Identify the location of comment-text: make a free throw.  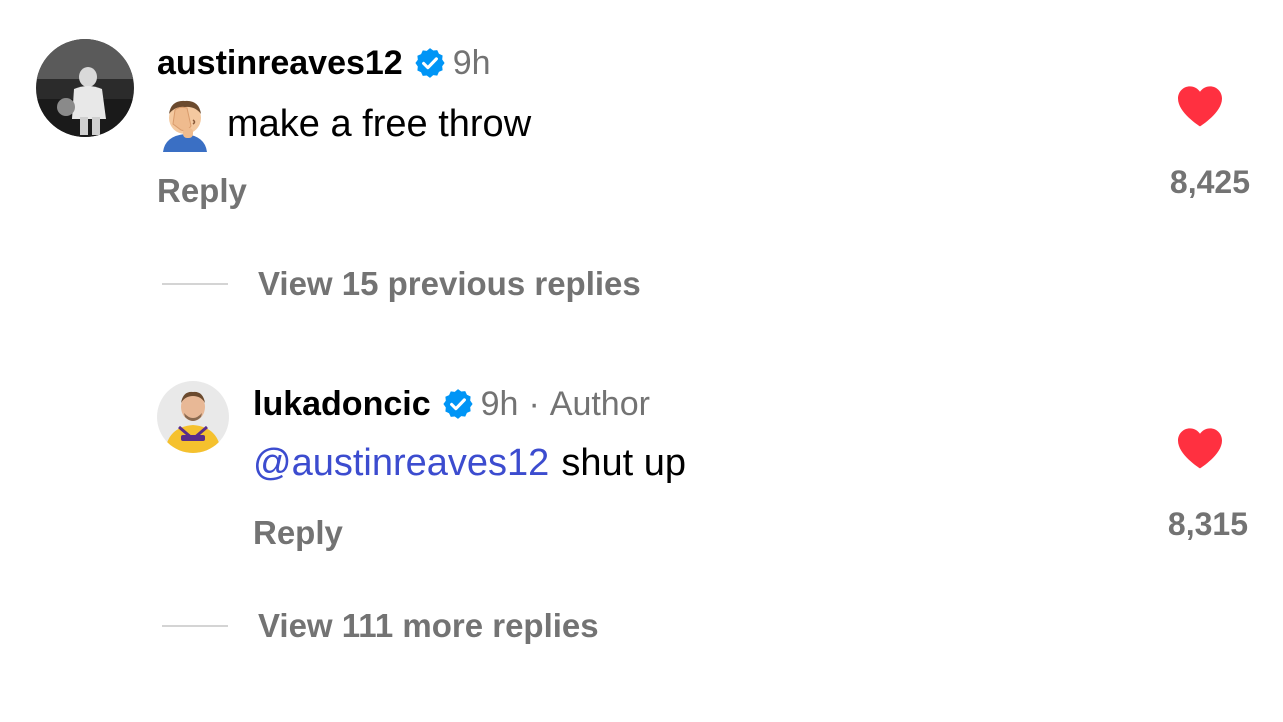
(379, 124).